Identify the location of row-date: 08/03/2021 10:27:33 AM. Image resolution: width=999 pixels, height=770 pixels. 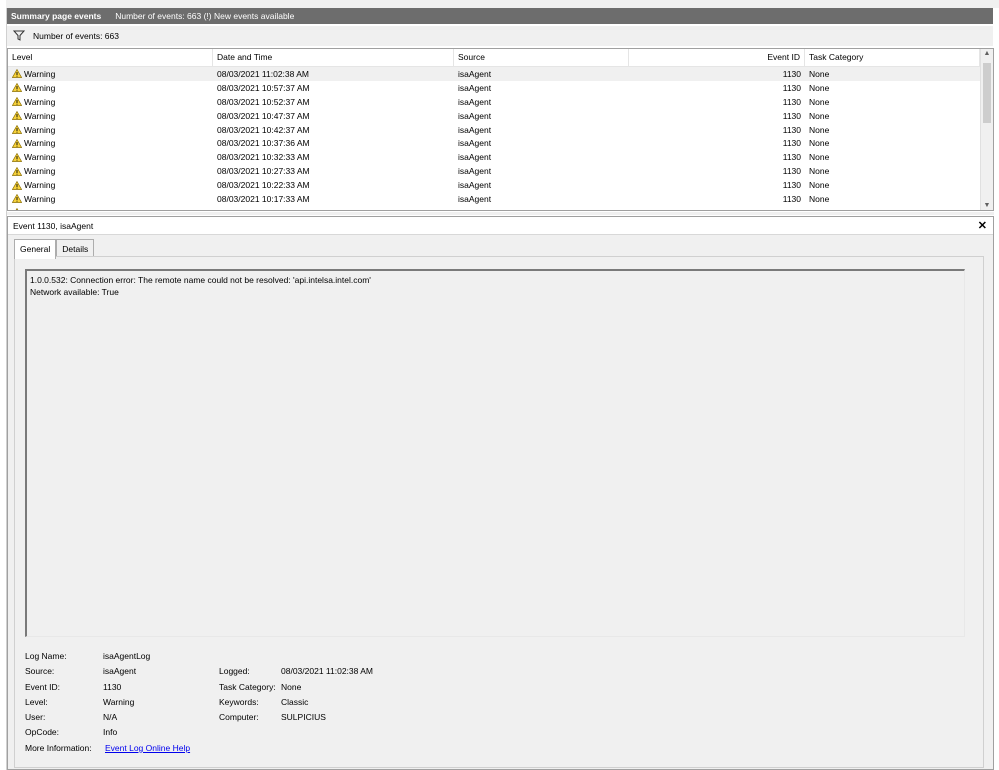
(263, 171).